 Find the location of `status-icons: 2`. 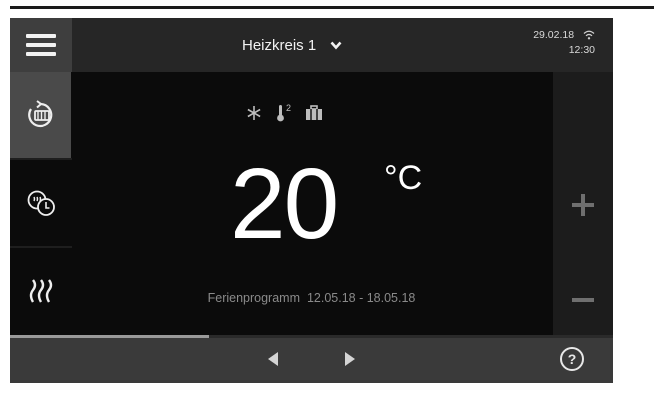

status-icons: 2 is located at coordinates (284, 113).